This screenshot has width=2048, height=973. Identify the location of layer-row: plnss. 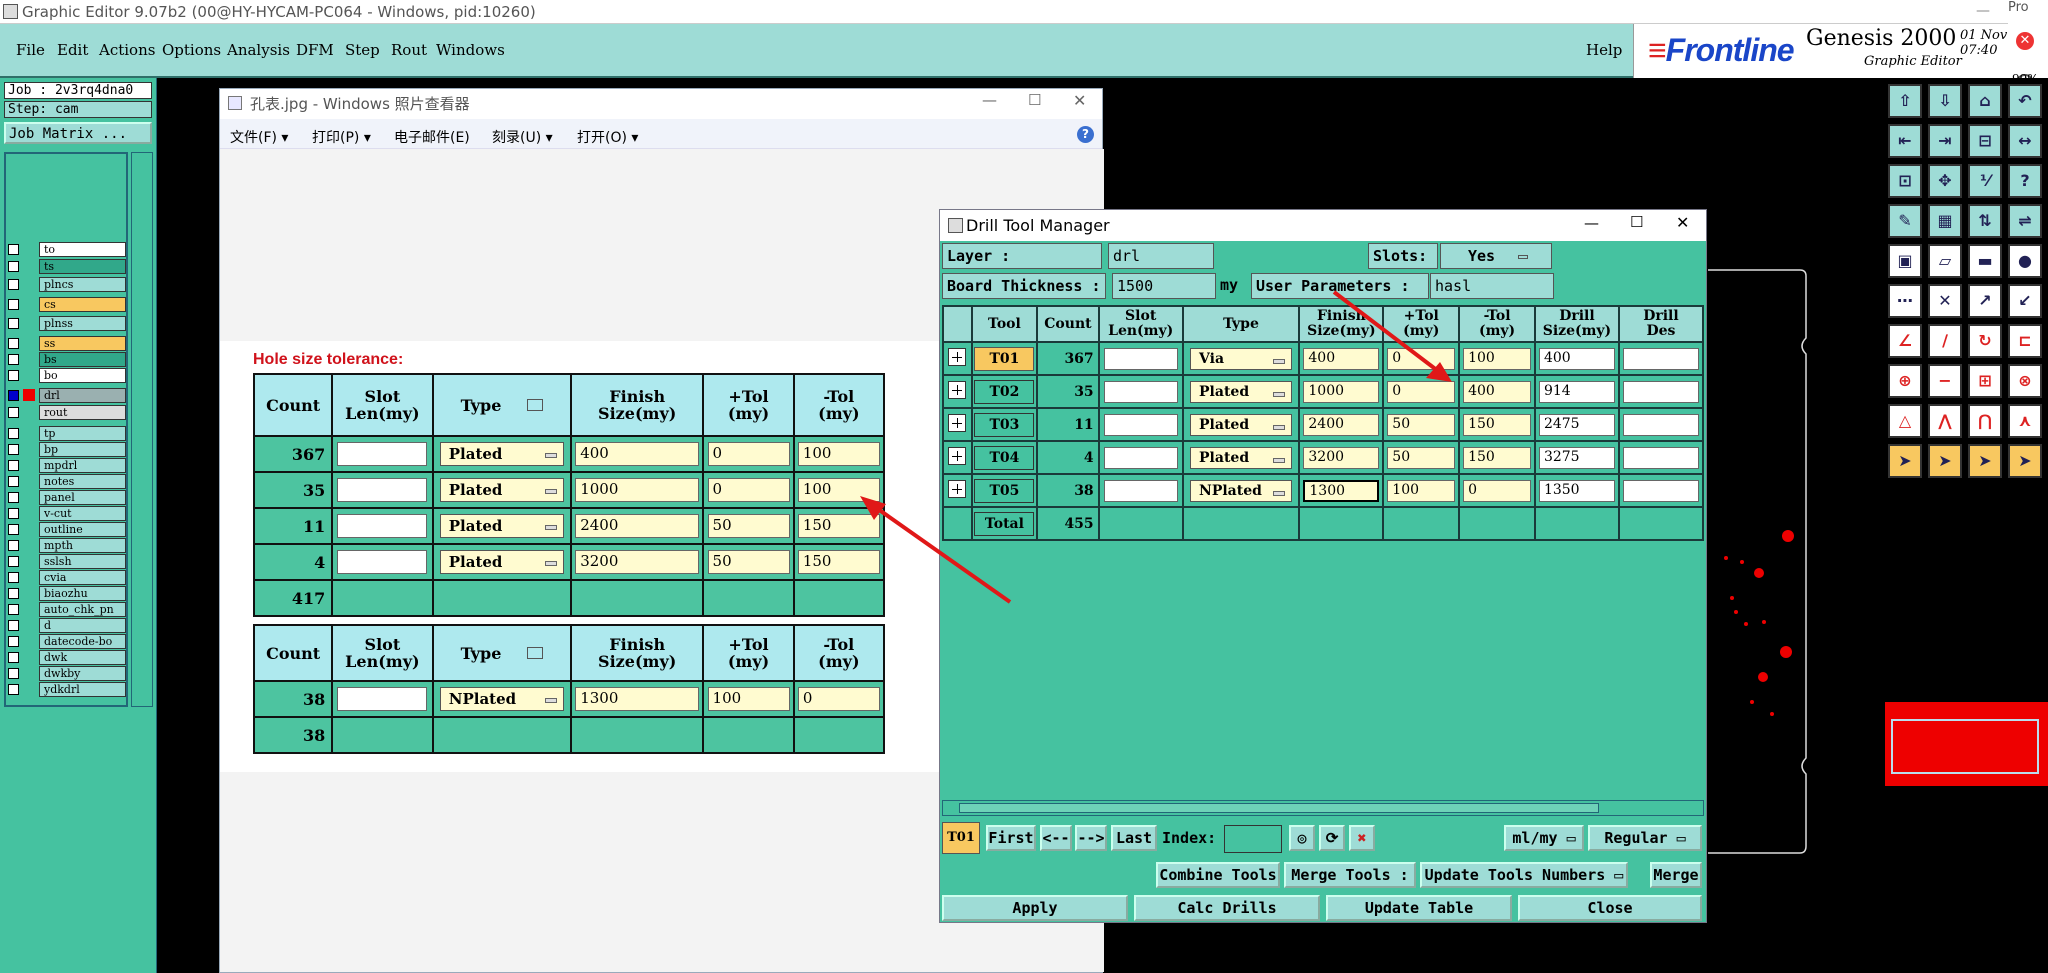
(66, 323).